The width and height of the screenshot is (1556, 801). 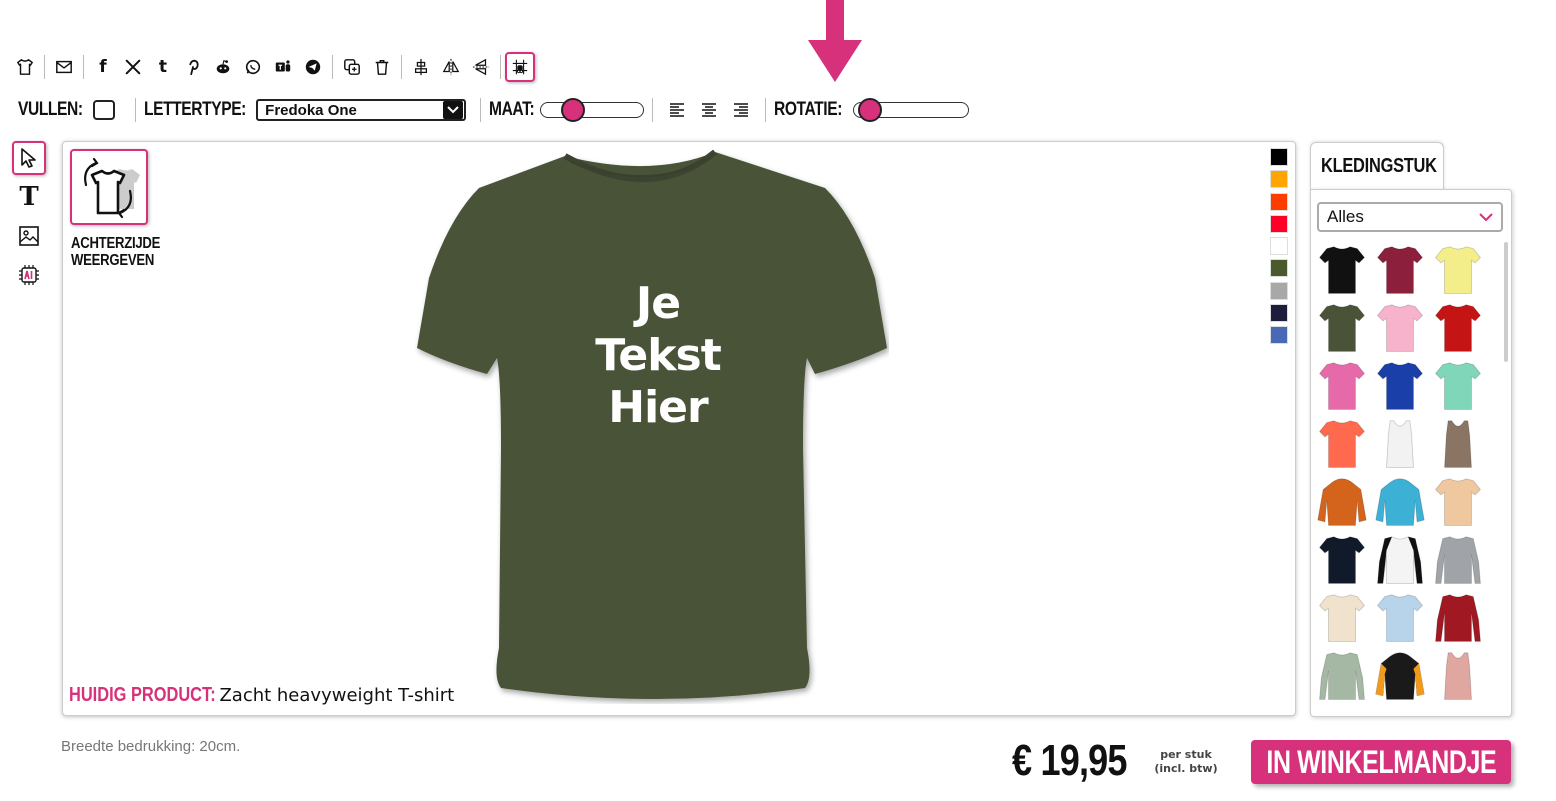 I want to click on align-left-icon, so click(x=677, y=110).